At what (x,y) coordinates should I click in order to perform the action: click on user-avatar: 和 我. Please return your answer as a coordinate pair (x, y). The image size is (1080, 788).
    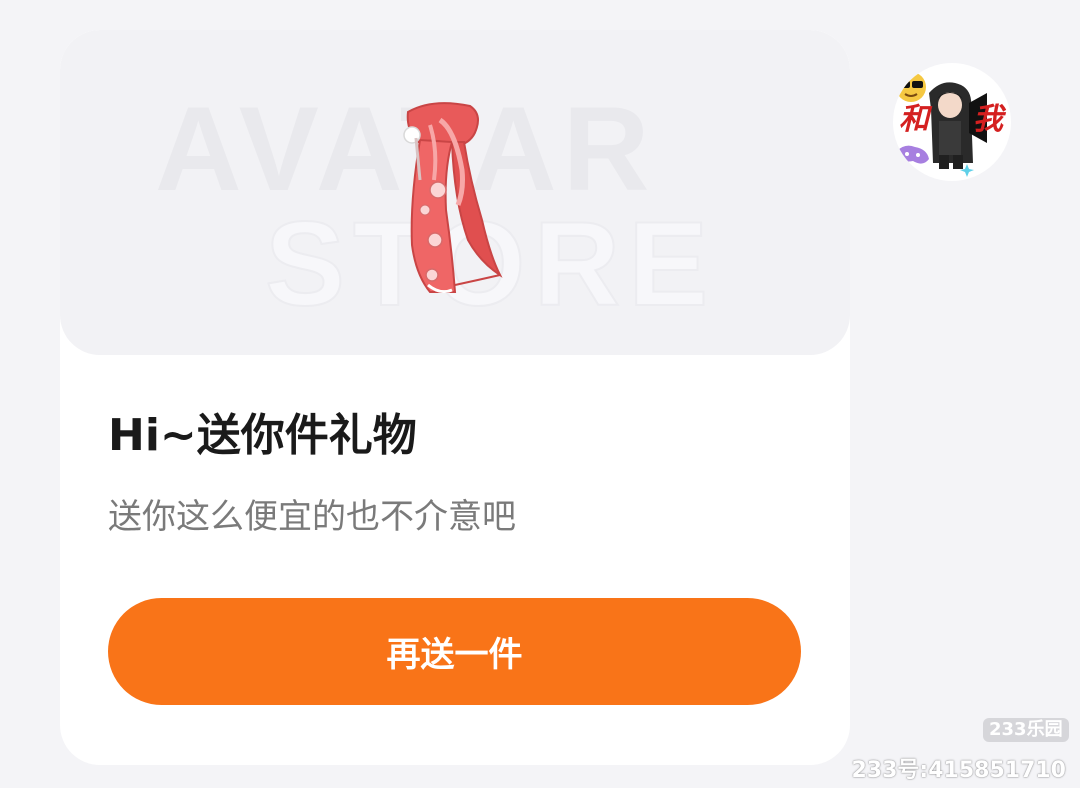
    Looking at the image, I should click on (952, 122).